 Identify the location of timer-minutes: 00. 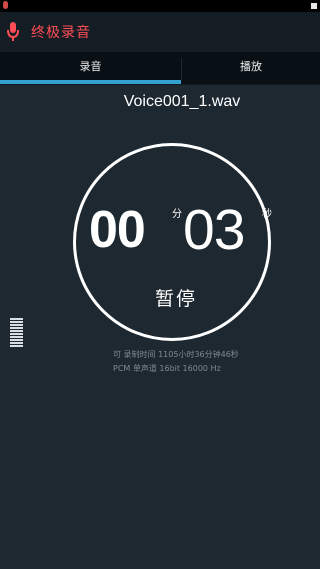
(117, 230).